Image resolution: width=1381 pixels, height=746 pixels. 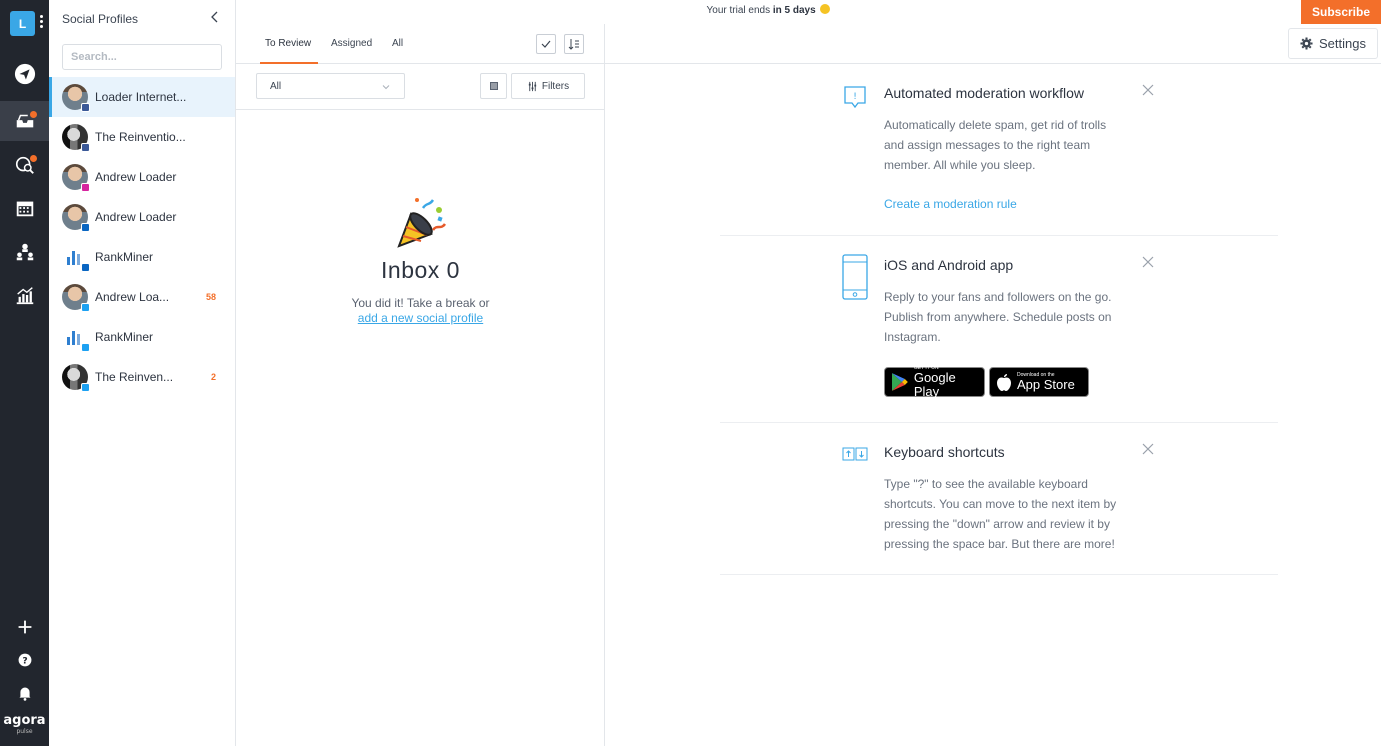 I want to click on agorapulse-logo: agora pulse, so click(x=24, y=725).